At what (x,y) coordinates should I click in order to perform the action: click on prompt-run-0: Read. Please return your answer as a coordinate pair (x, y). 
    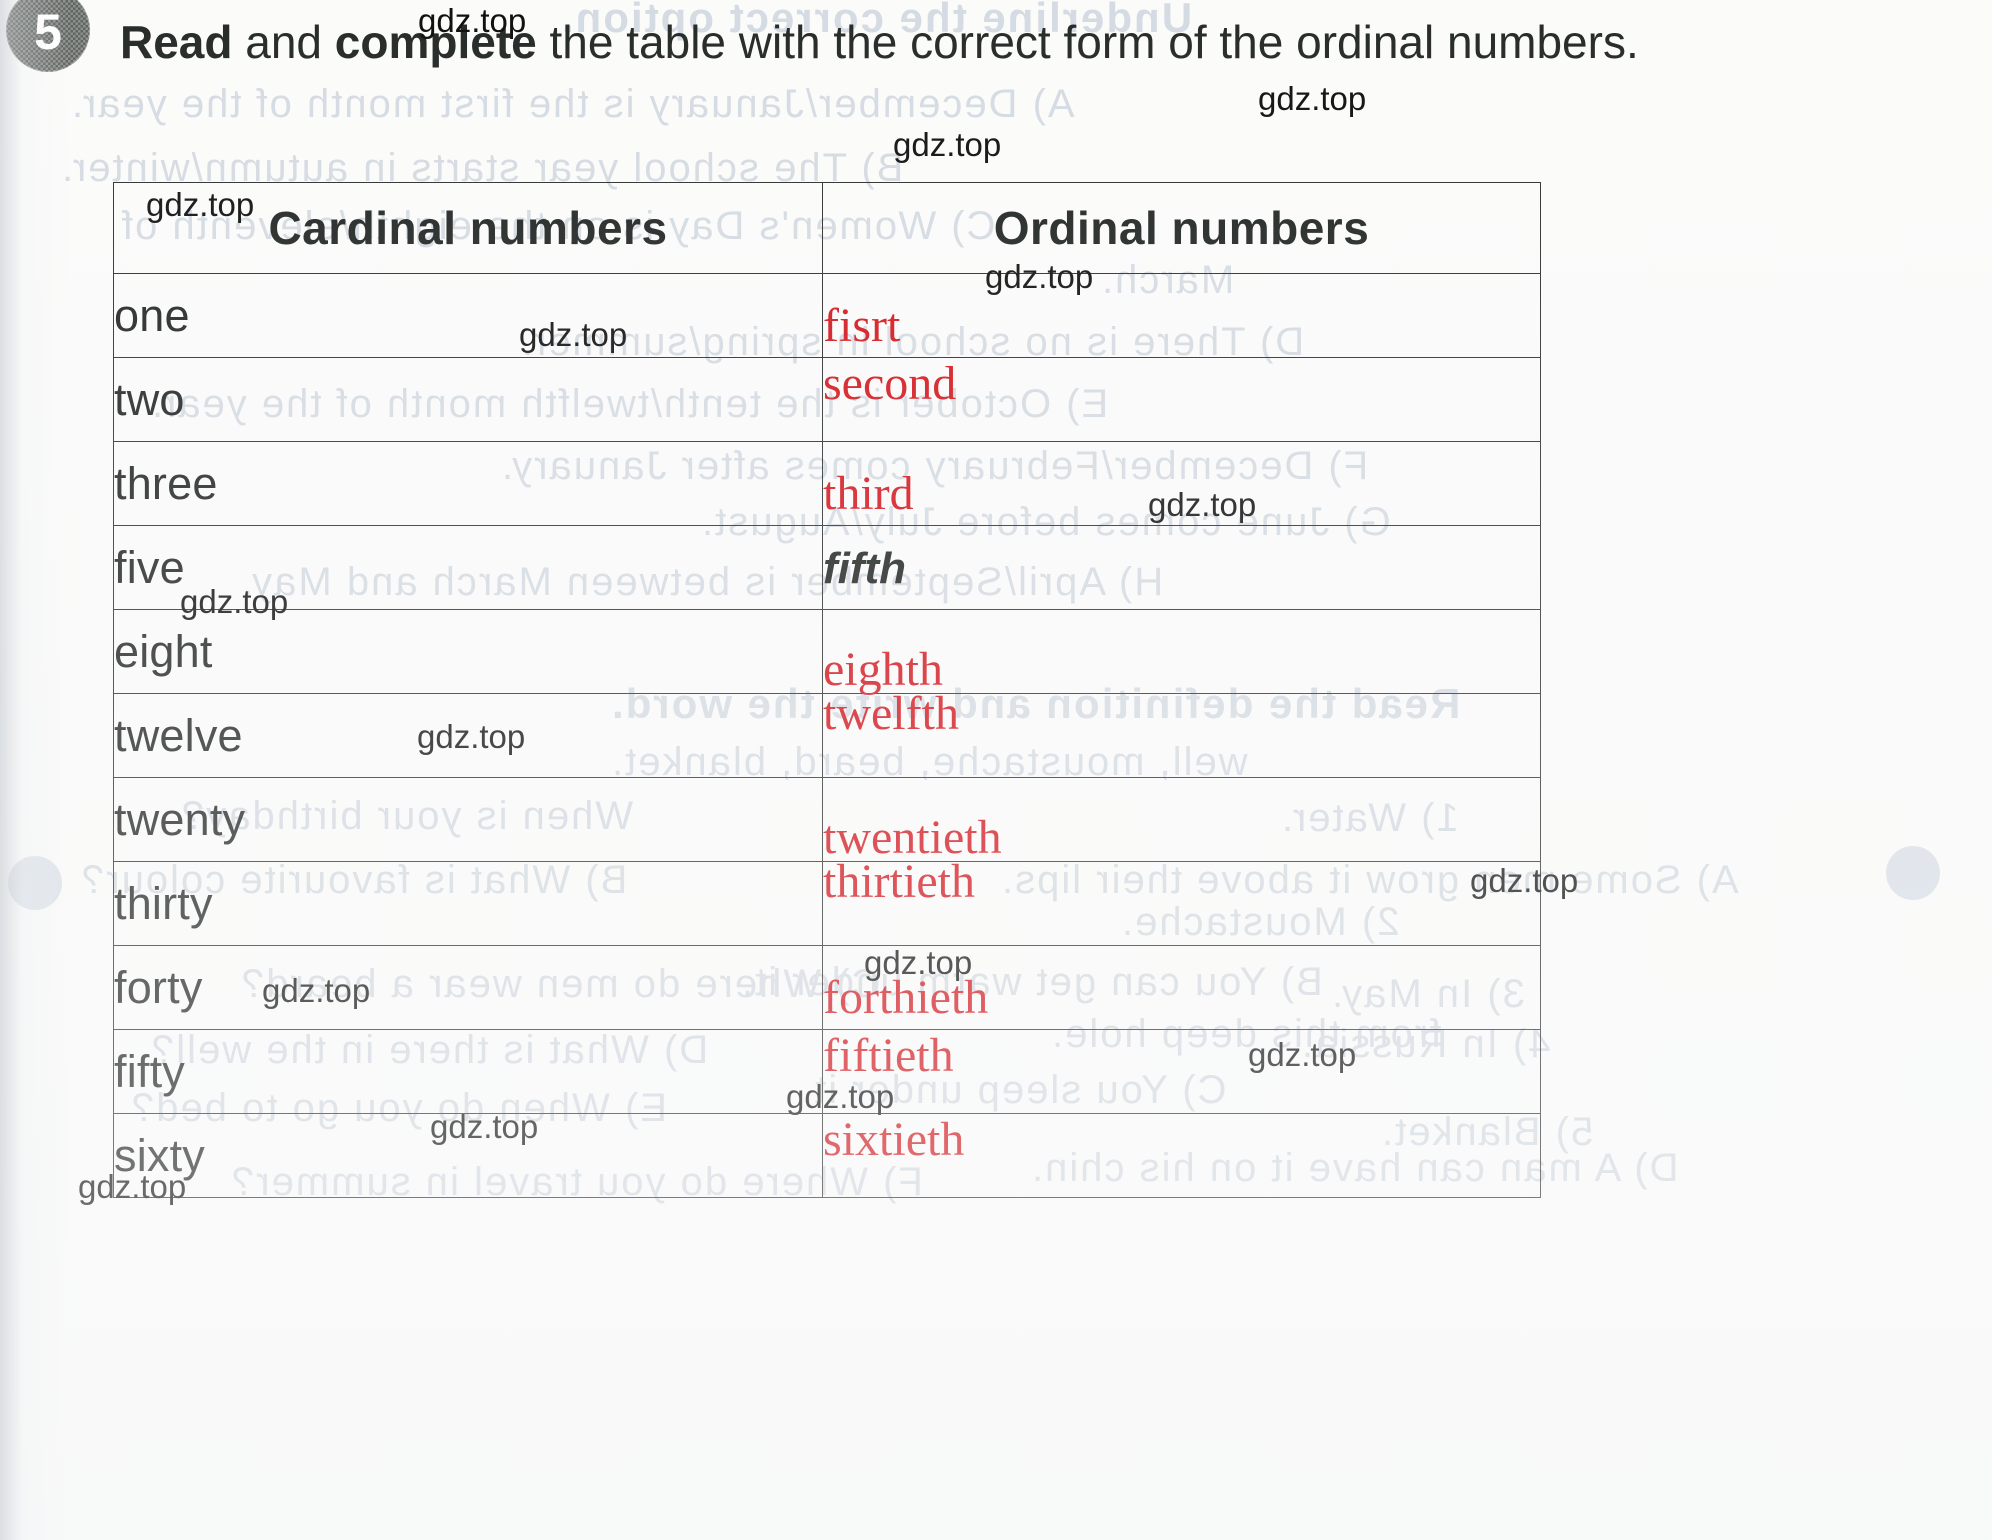
    Looking at the image, I should click on (176, 42).